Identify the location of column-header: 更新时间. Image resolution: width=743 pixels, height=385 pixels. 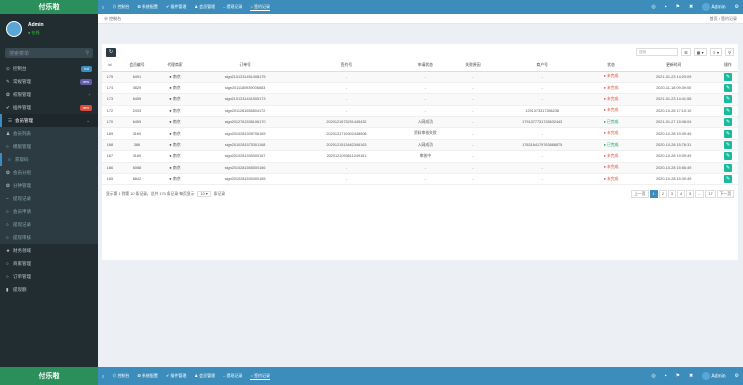
(673, 66).